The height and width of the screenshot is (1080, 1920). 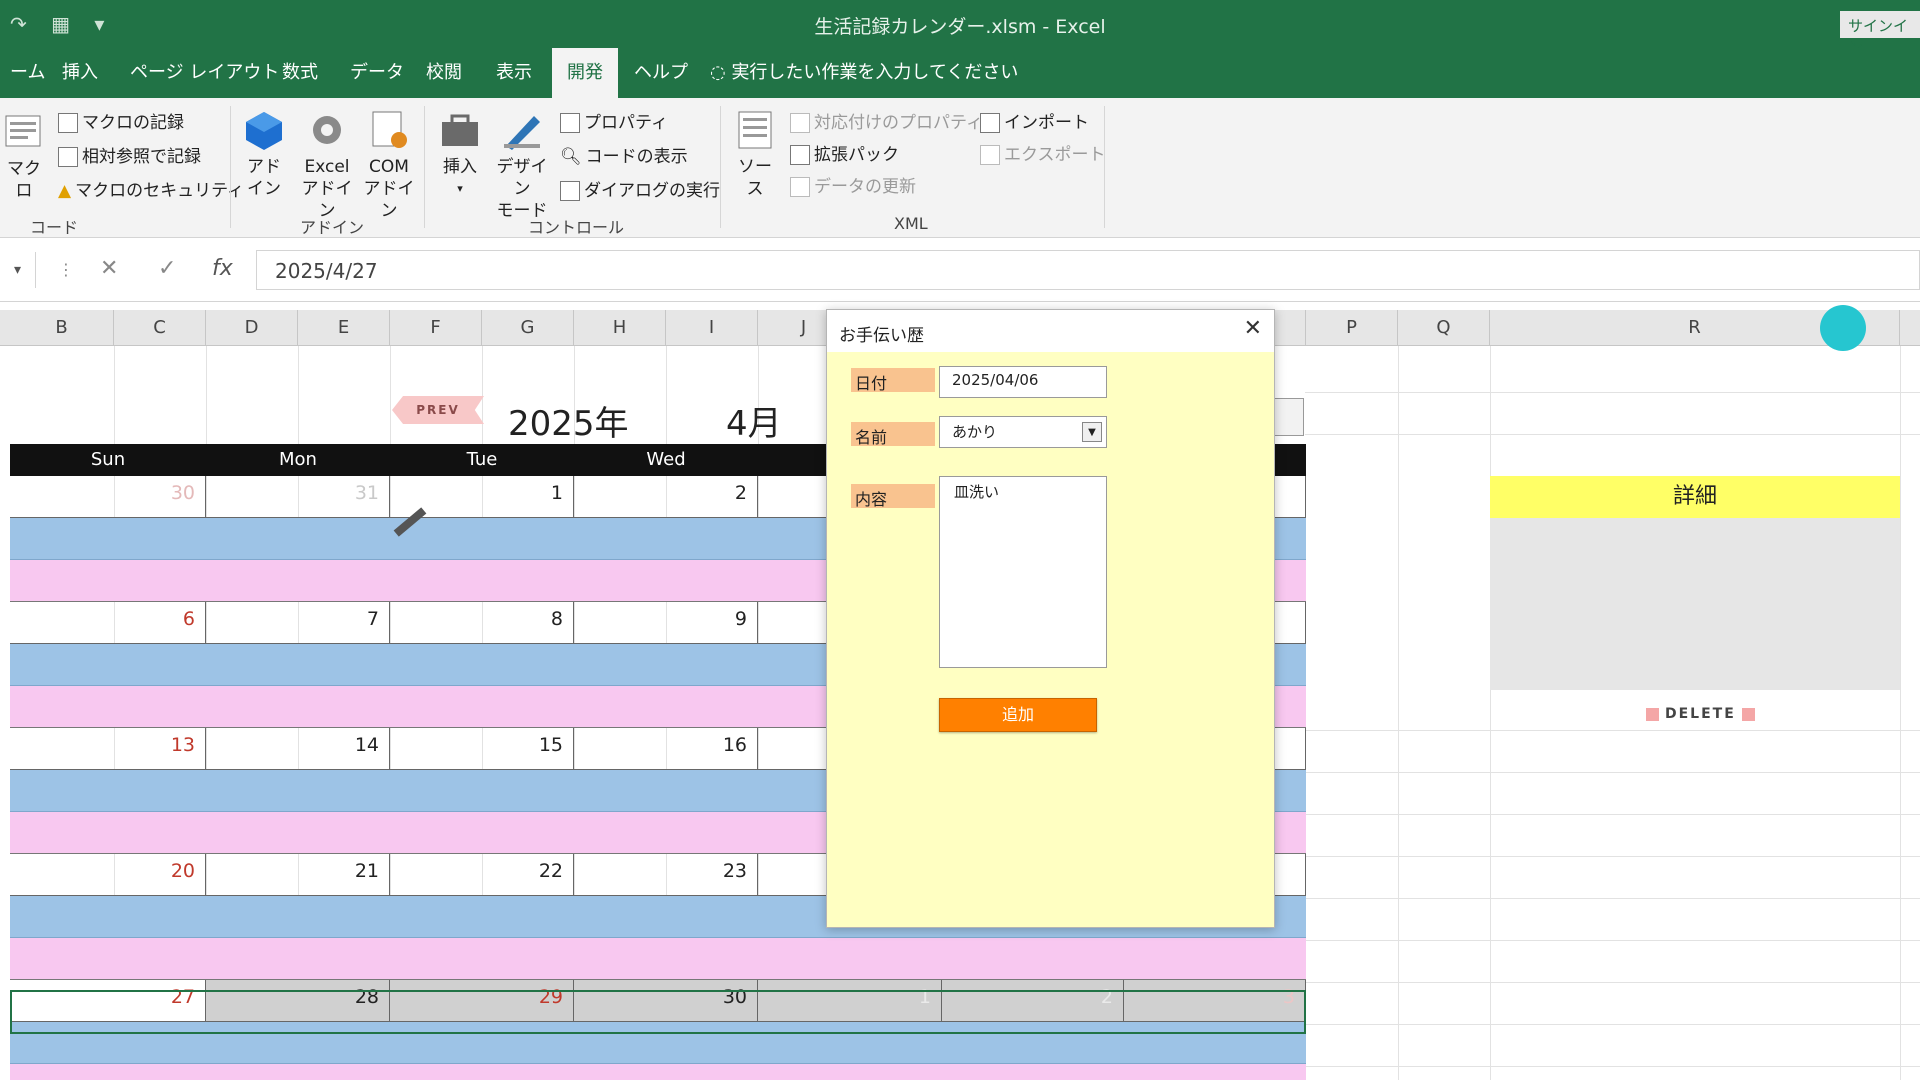 What do you see at coordinates (1023, 572) in the screenshot?
I see `content-textarea: 皿洗い` at bounding box center [1023, 572].